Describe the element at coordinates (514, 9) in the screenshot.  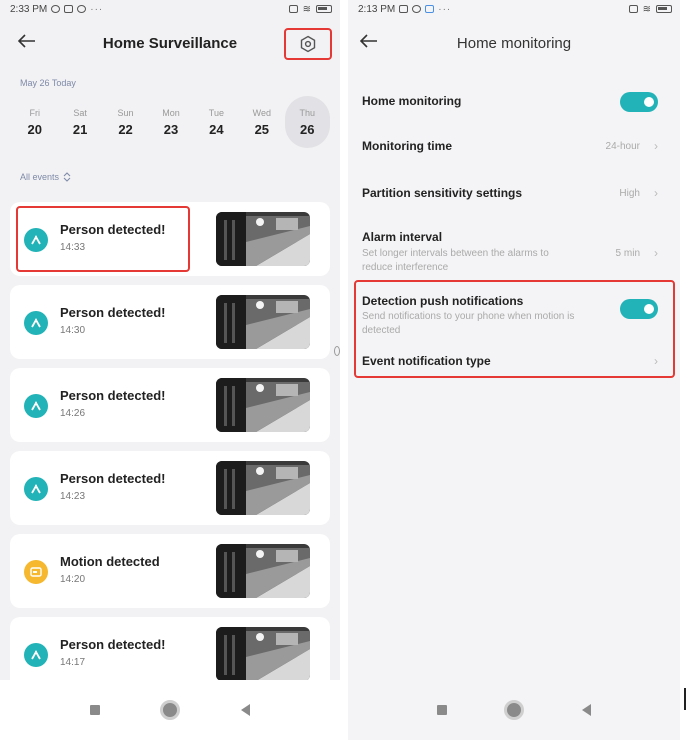
I see `status-bar: 2:13 PM ··· ≋` at that location.